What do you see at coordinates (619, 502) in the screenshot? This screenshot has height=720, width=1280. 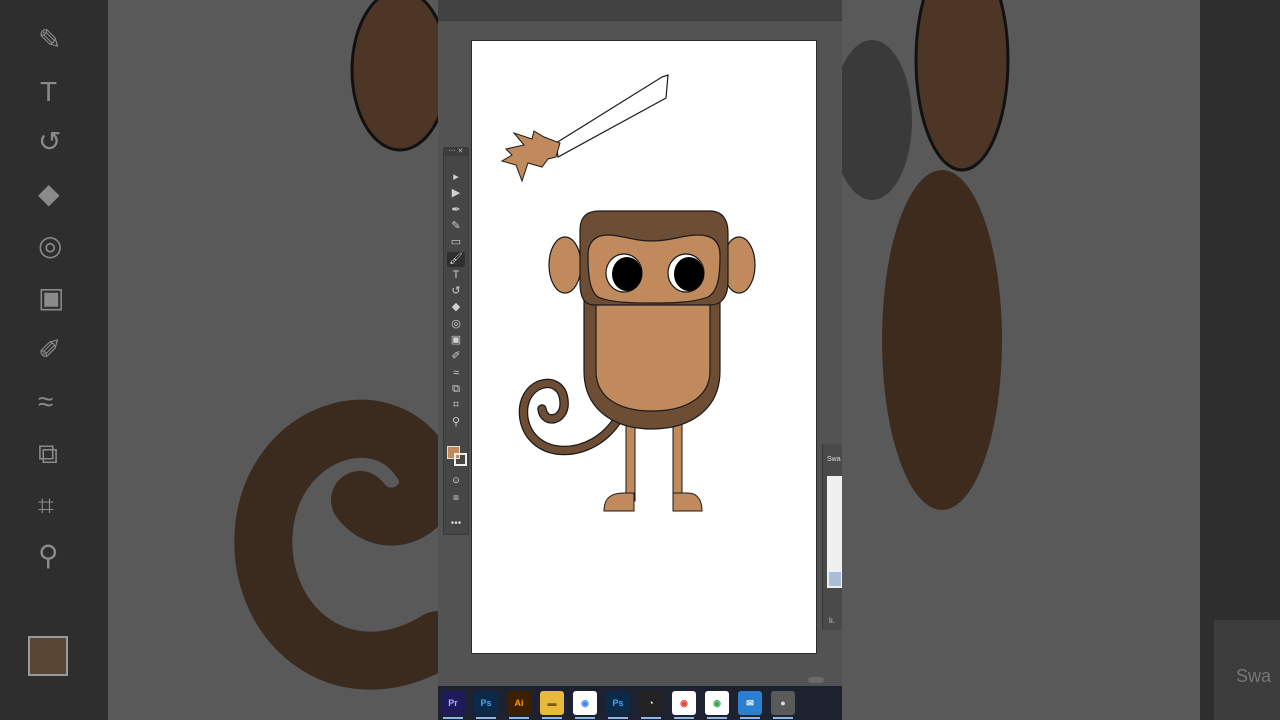 I see `monkey-foot-left` at bounding box center [619, 502].